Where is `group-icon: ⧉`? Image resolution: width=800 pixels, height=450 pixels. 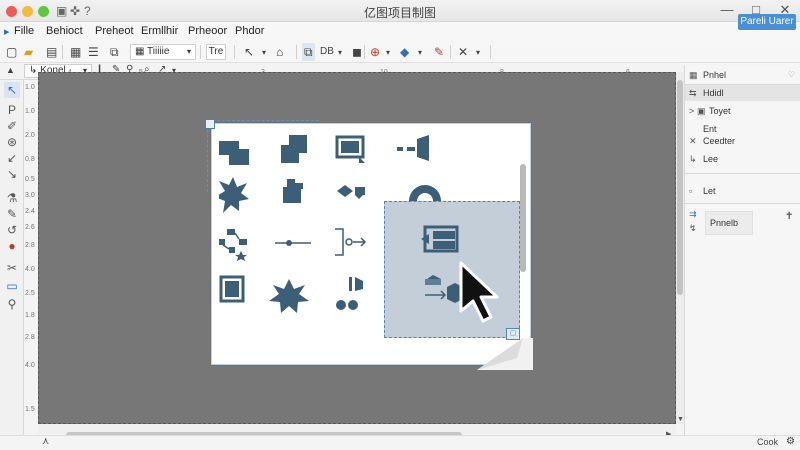
group-icon: ⧉ is located at coordinates (308, 52).